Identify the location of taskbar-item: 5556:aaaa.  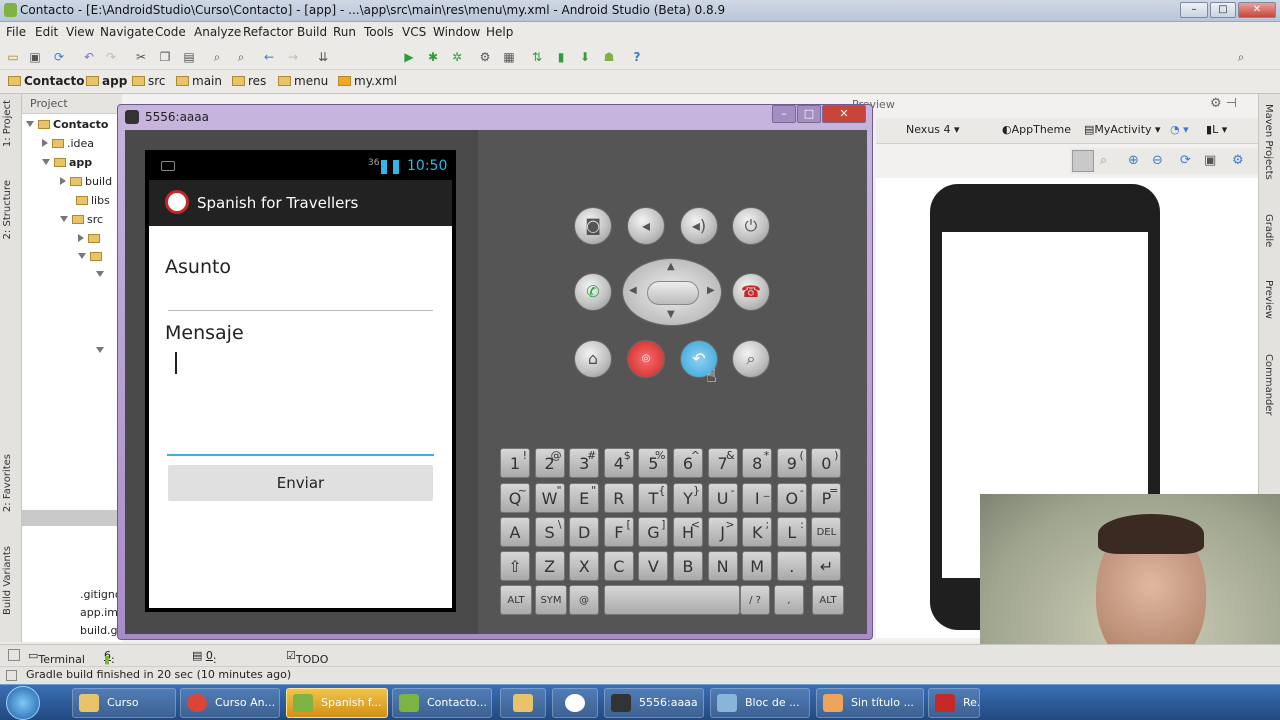
(654, 703).